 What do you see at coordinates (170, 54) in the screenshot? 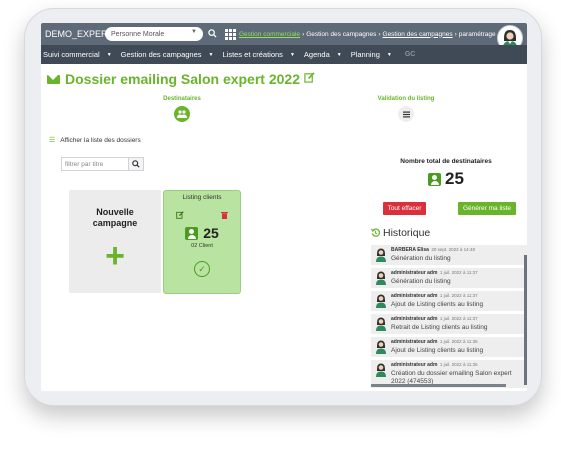
I see `nav-gestion-campagnes: Gestion des campagnes ▼` at bounding box center [170, 54].